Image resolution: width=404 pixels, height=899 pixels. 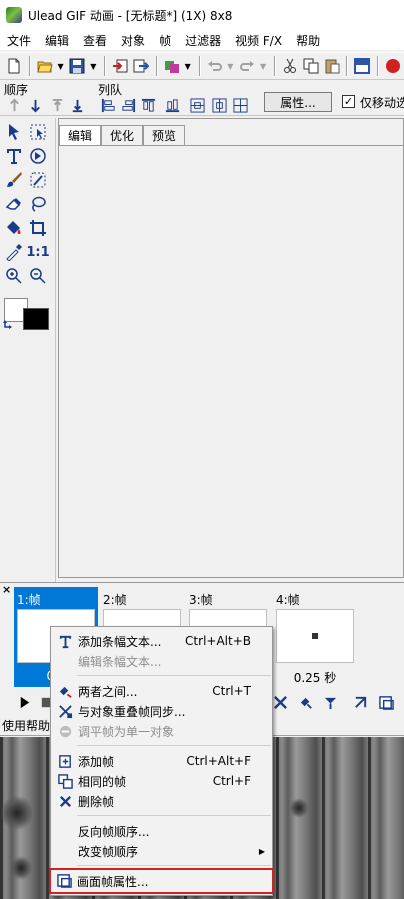 I want to click on menu-item-flatten-frame: 调平帧为单一对象, so click(x=161, y=731).